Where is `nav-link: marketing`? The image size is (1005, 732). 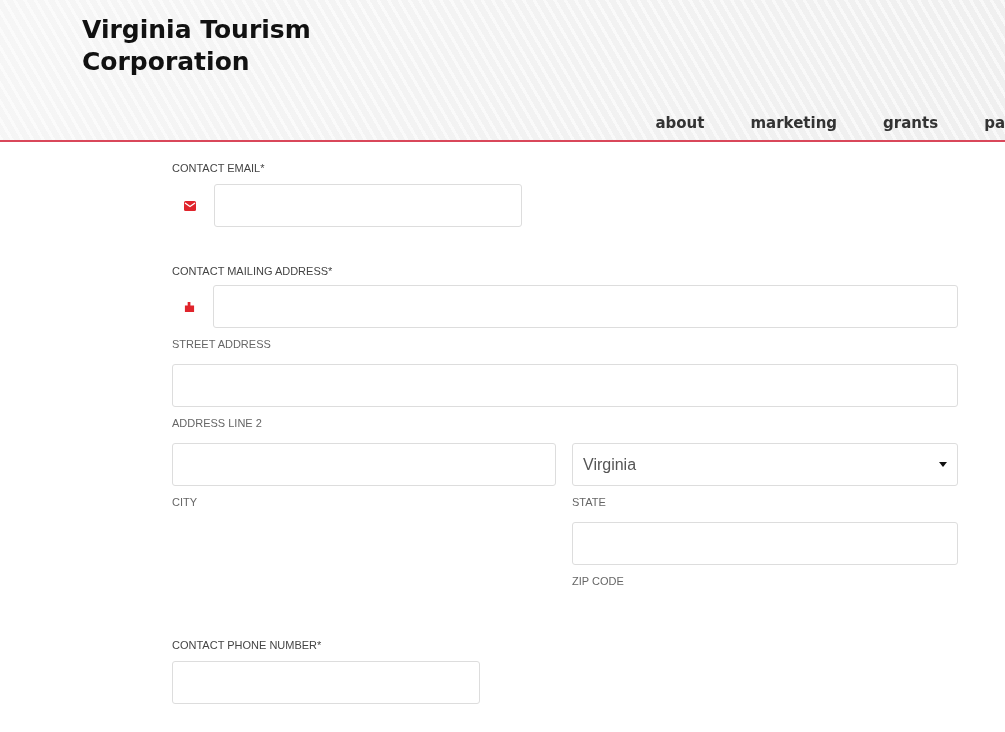 nav-link: marketing is located at coordinates (794, 123).